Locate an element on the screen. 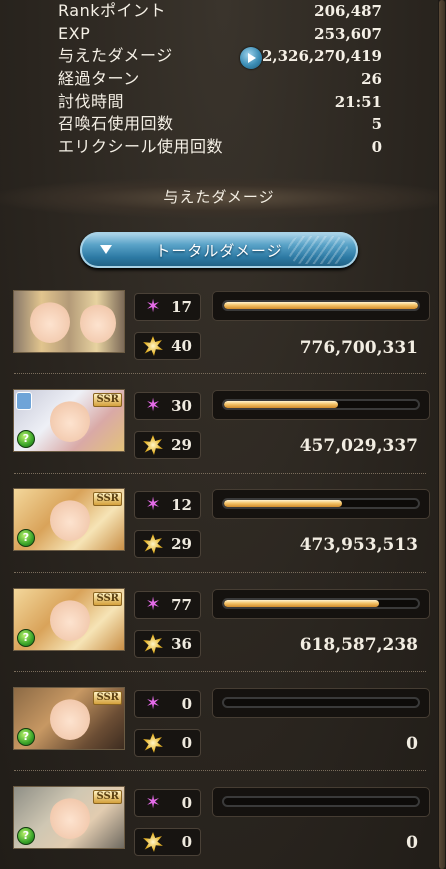  weapon-icon is located at coordinates (24, 401).